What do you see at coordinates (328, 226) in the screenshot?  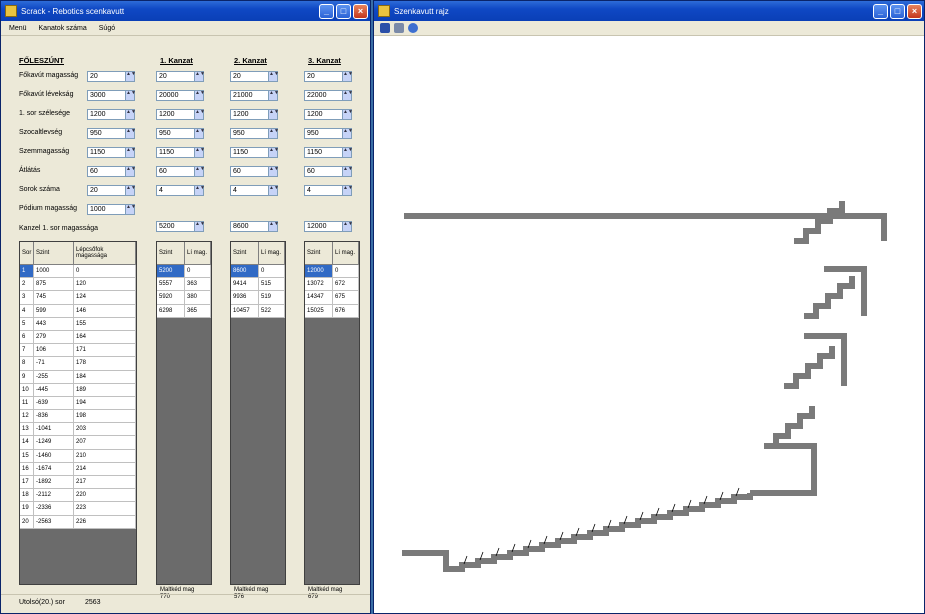 I see `section-3-kanzel-input: 12000 ▲▼` at bounding box center [328, 226].